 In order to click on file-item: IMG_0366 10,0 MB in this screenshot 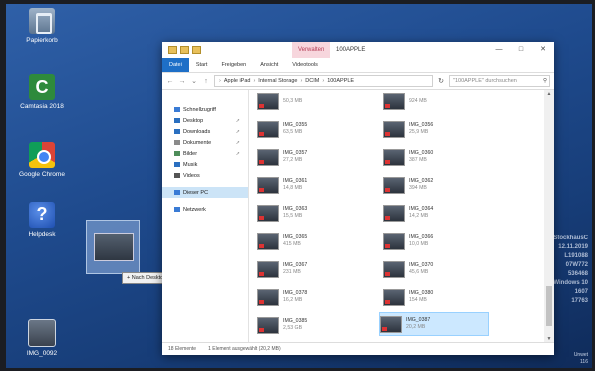, I will do `click(437, 241)`.